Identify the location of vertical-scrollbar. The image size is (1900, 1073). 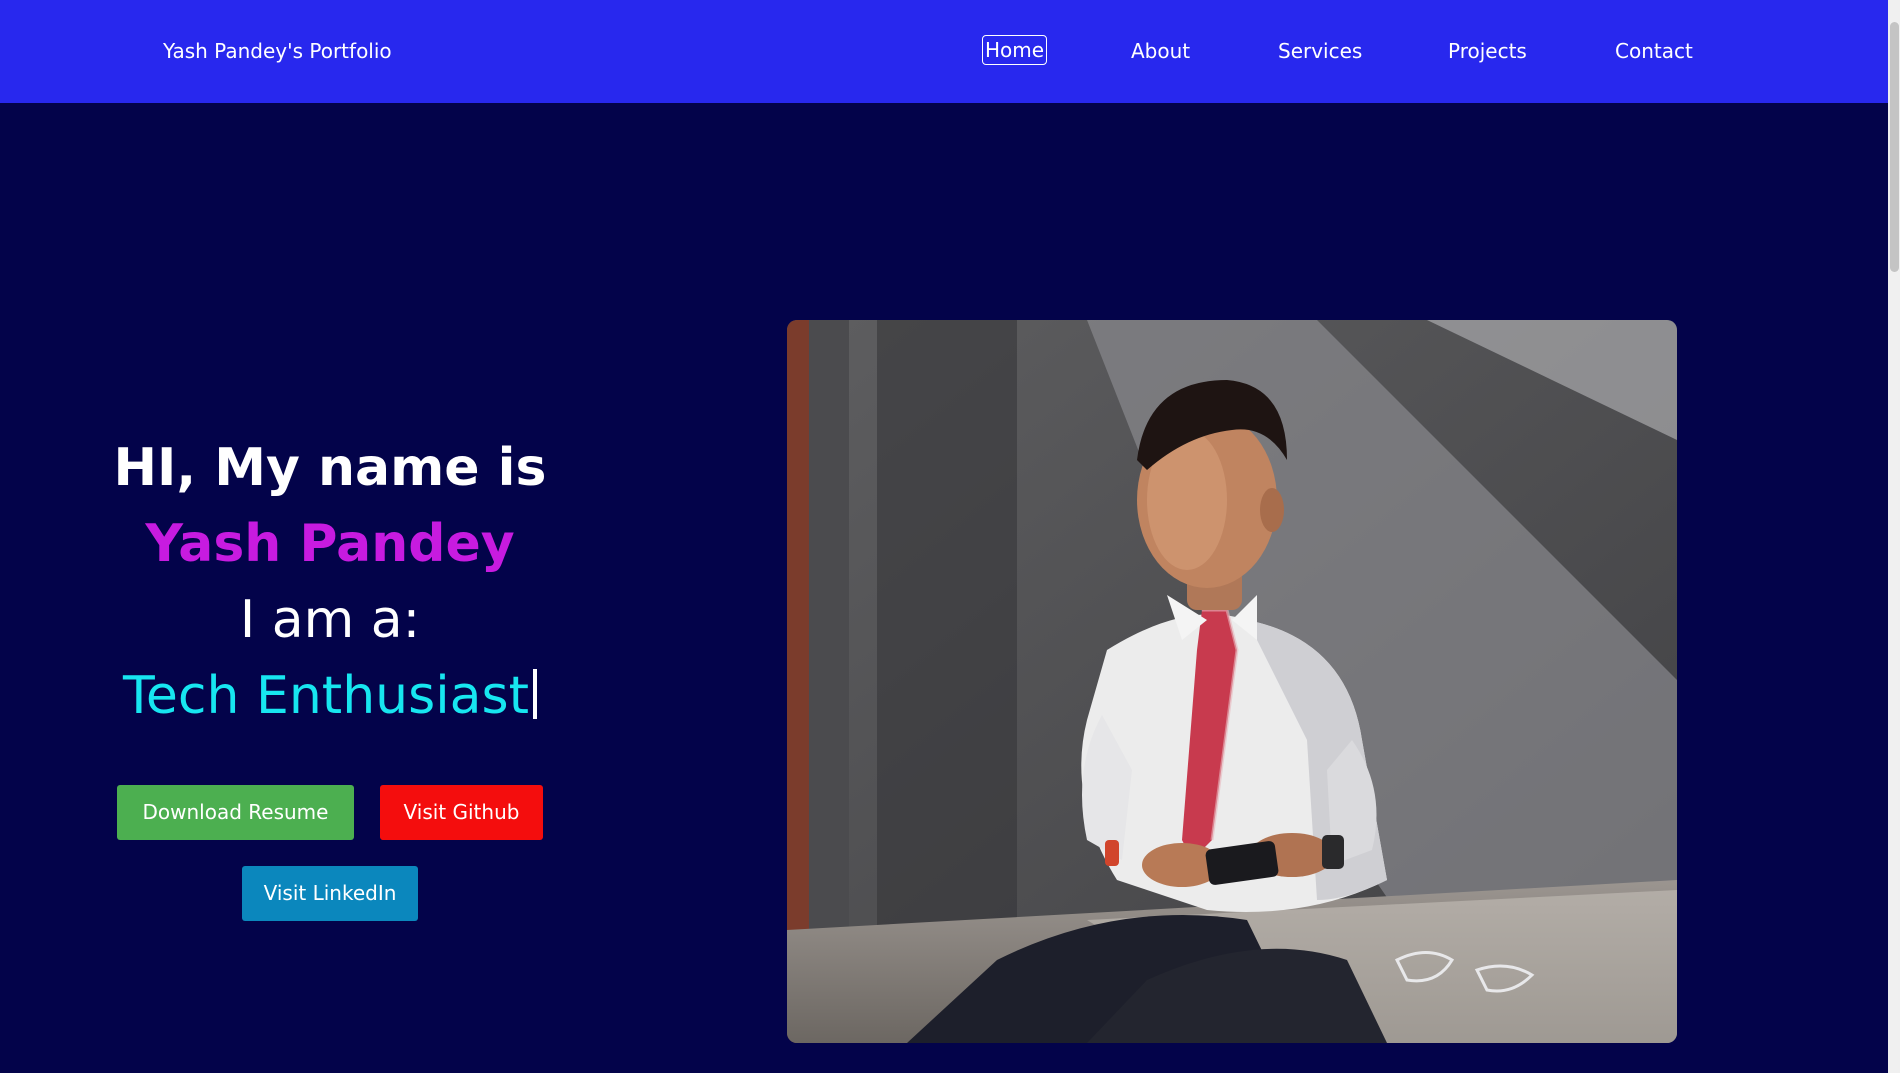
(1894, 536).